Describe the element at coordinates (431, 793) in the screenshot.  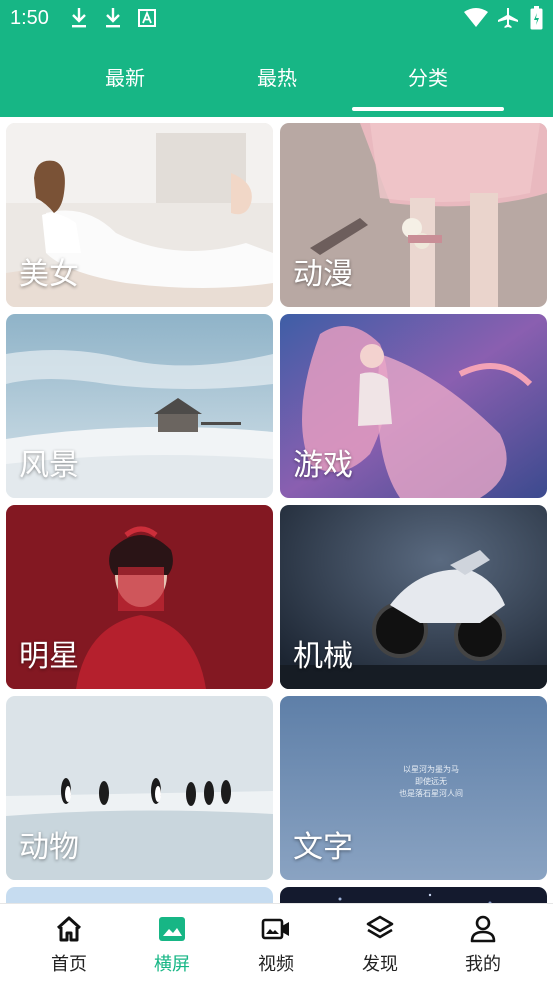
I see `caption-line: 也是落石星河人间` at that location.